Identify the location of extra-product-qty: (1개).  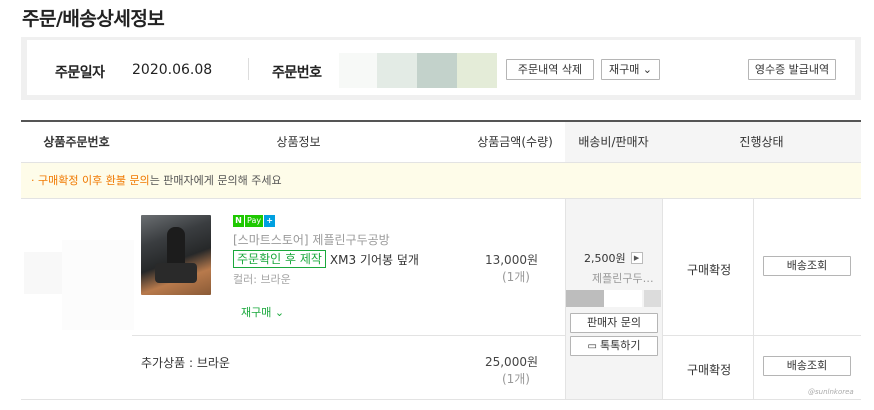
(515, 379).